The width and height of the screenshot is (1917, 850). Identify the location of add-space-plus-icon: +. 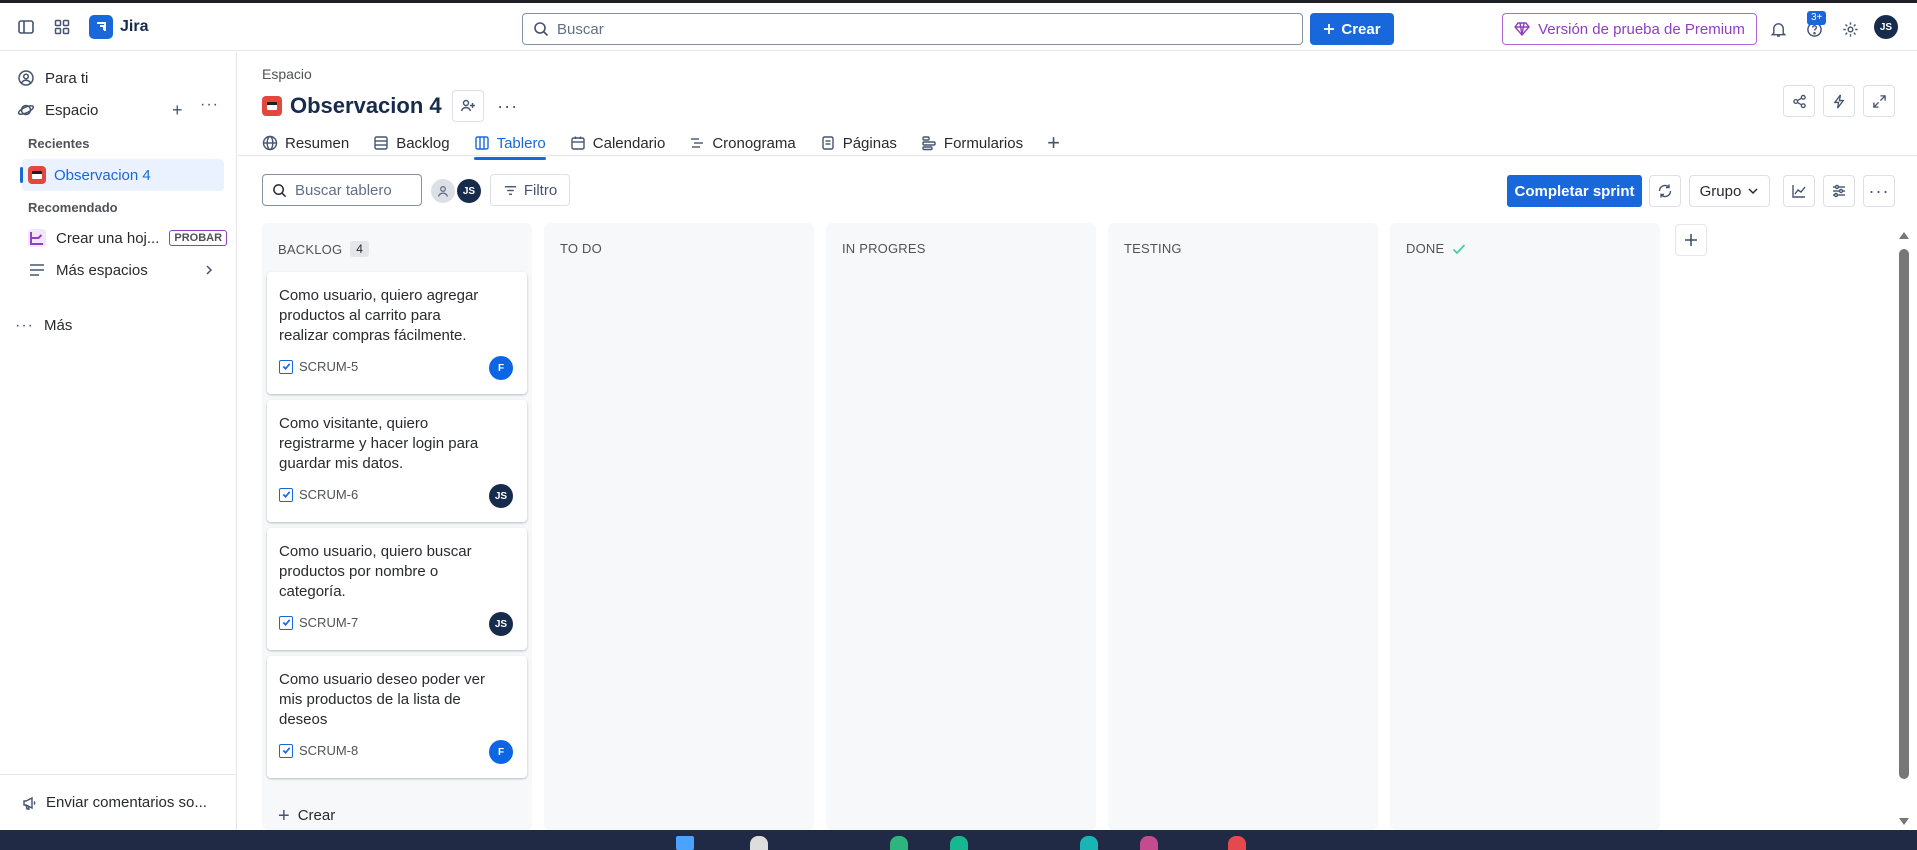
(177, 110).